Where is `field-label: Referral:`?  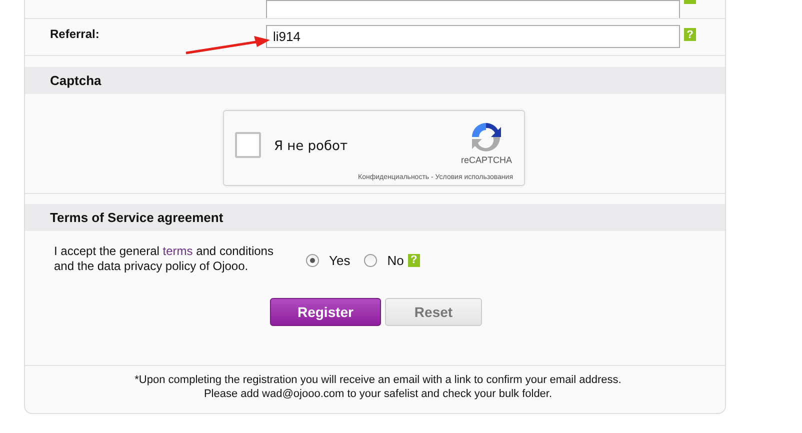
field-label: Referral: is located at coordinates (74, 33).